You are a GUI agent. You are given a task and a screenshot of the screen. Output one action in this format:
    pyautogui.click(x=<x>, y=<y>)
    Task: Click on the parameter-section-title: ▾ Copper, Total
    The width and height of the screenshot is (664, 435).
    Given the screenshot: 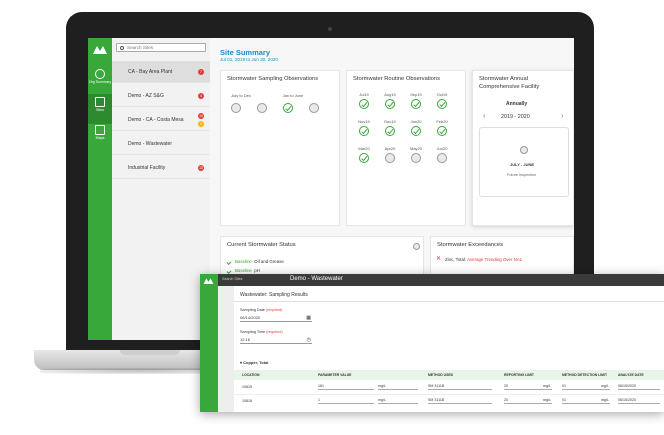 What is the action you would take?
    pyautogui.click(x=254, y=362)
    